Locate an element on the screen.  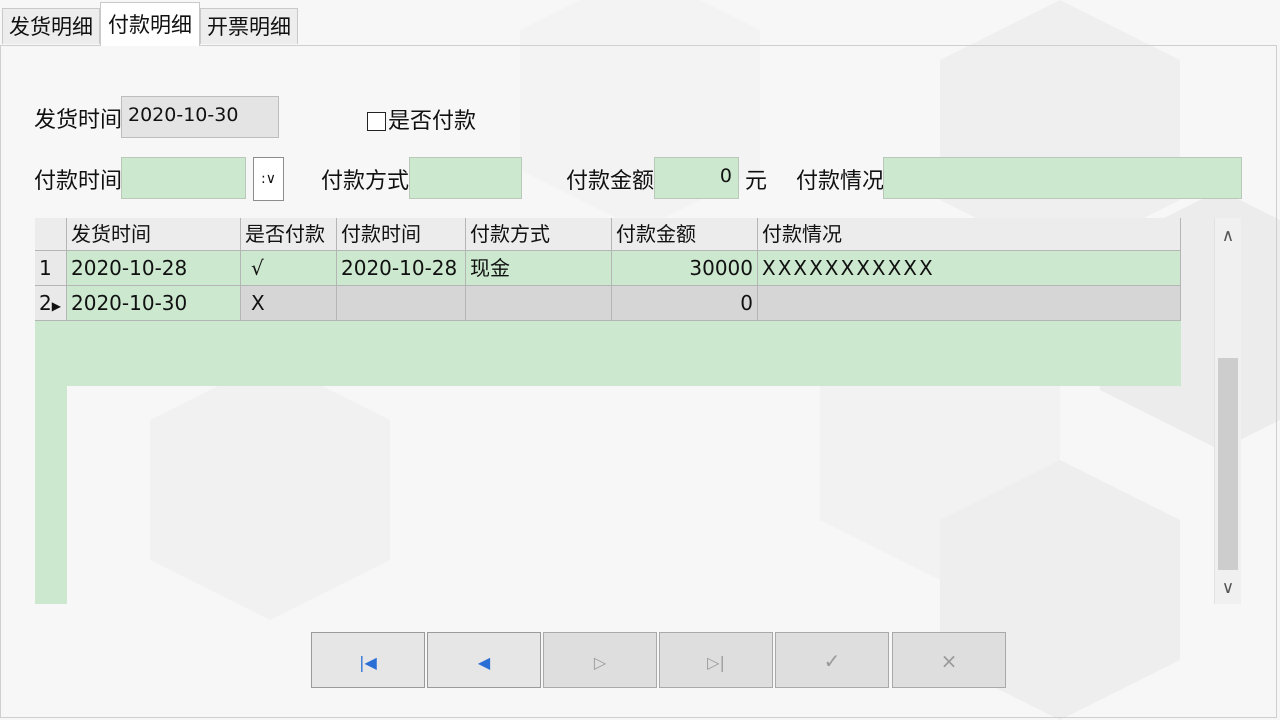
pay-amount-unit: 元 is located at coordinates (756, 181).